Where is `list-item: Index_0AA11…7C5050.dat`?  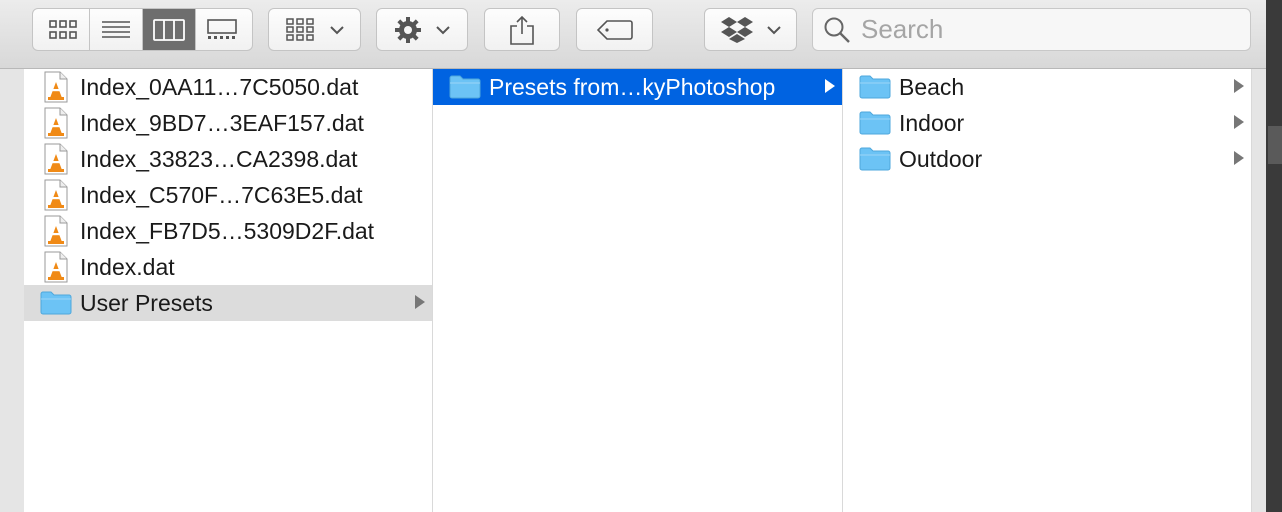
list-item: Index_0AA11…7C5050.dat is located at coordinates (228, 87).